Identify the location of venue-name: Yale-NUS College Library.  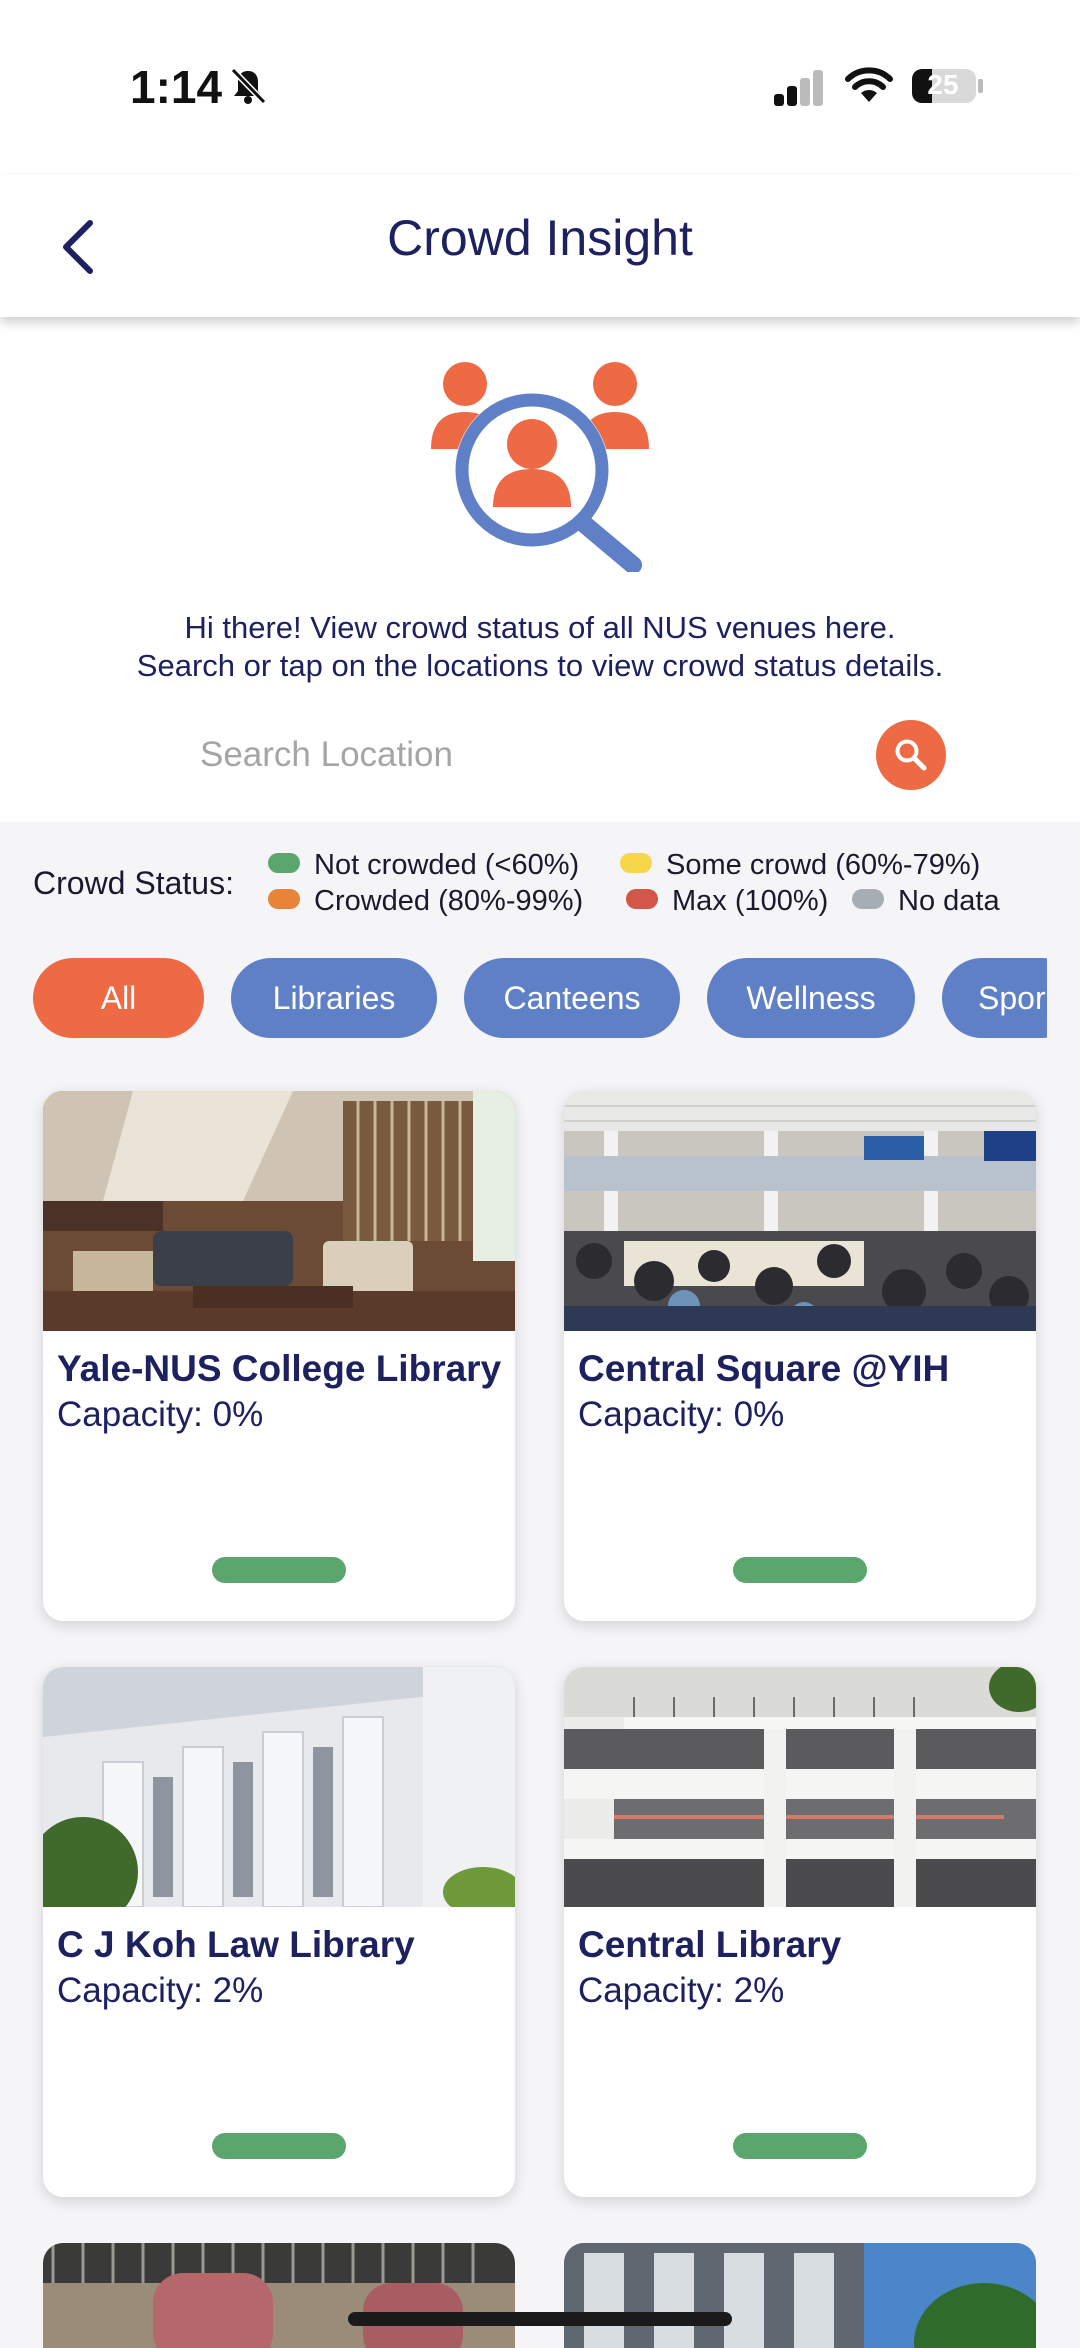
(279, 1368).